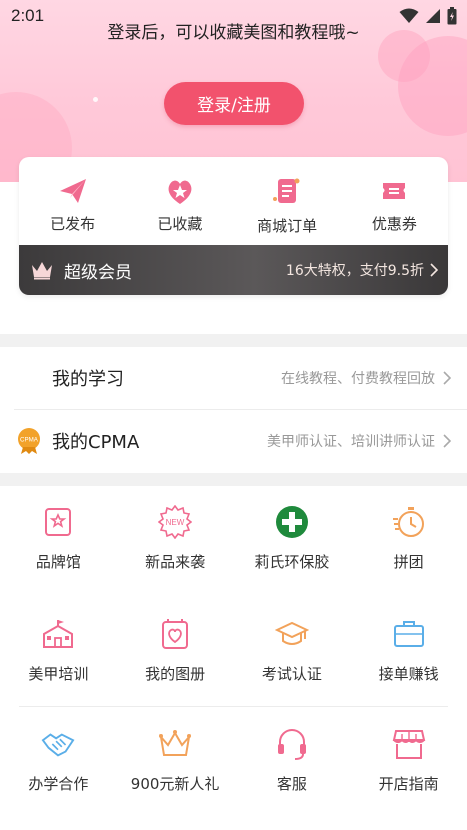 The height and width of the screenshot is (830, 467). I want to click on grid-item-shop-guide: 开店指南, so click(408, 777).